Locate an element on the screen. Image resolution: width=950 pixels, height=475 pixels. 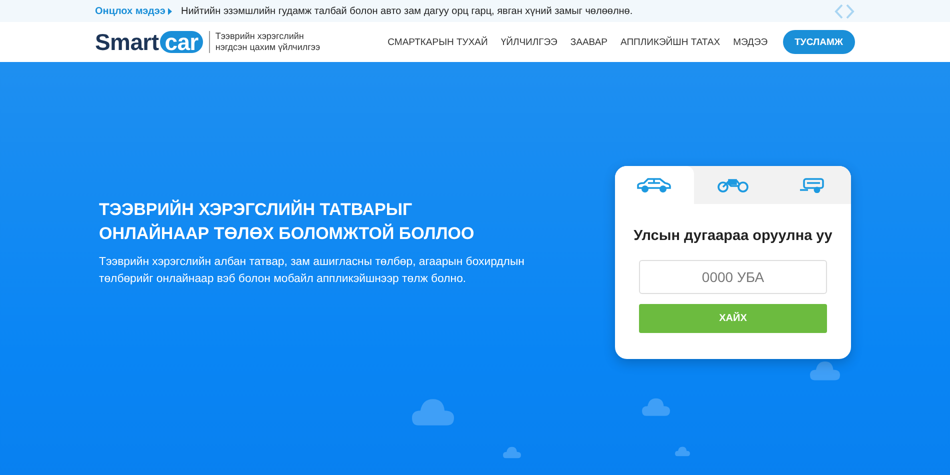
hero-description: Тээврийн хэрэгслийн албан татвар, зам ашигласны төлбөр, агаарын бохирдлын төлбөрийг онлайнаар вэб болон мобайл аппликэйшнээр төлж болно. is located at coordinates (312, 270).